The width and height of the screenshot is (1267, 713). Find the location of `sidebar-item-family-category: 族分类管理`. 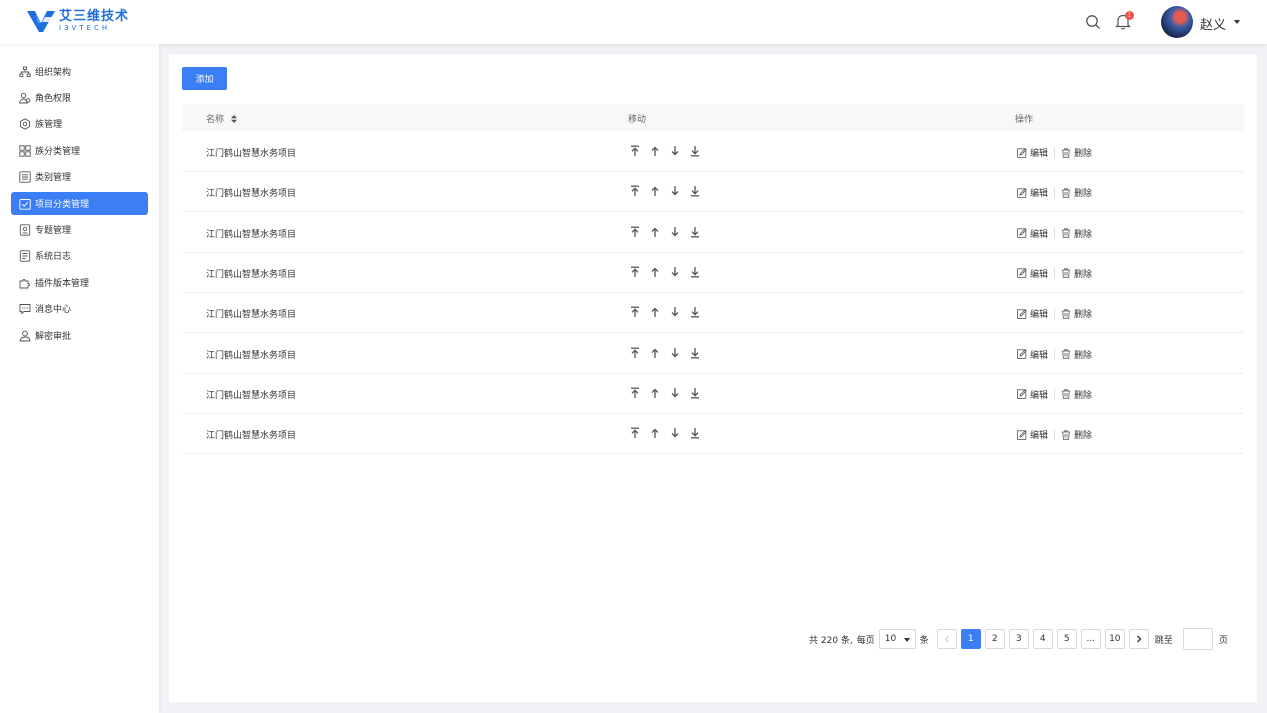

sidebar-item-family-category: 族分类管理 is located at coordinates (79, 150).